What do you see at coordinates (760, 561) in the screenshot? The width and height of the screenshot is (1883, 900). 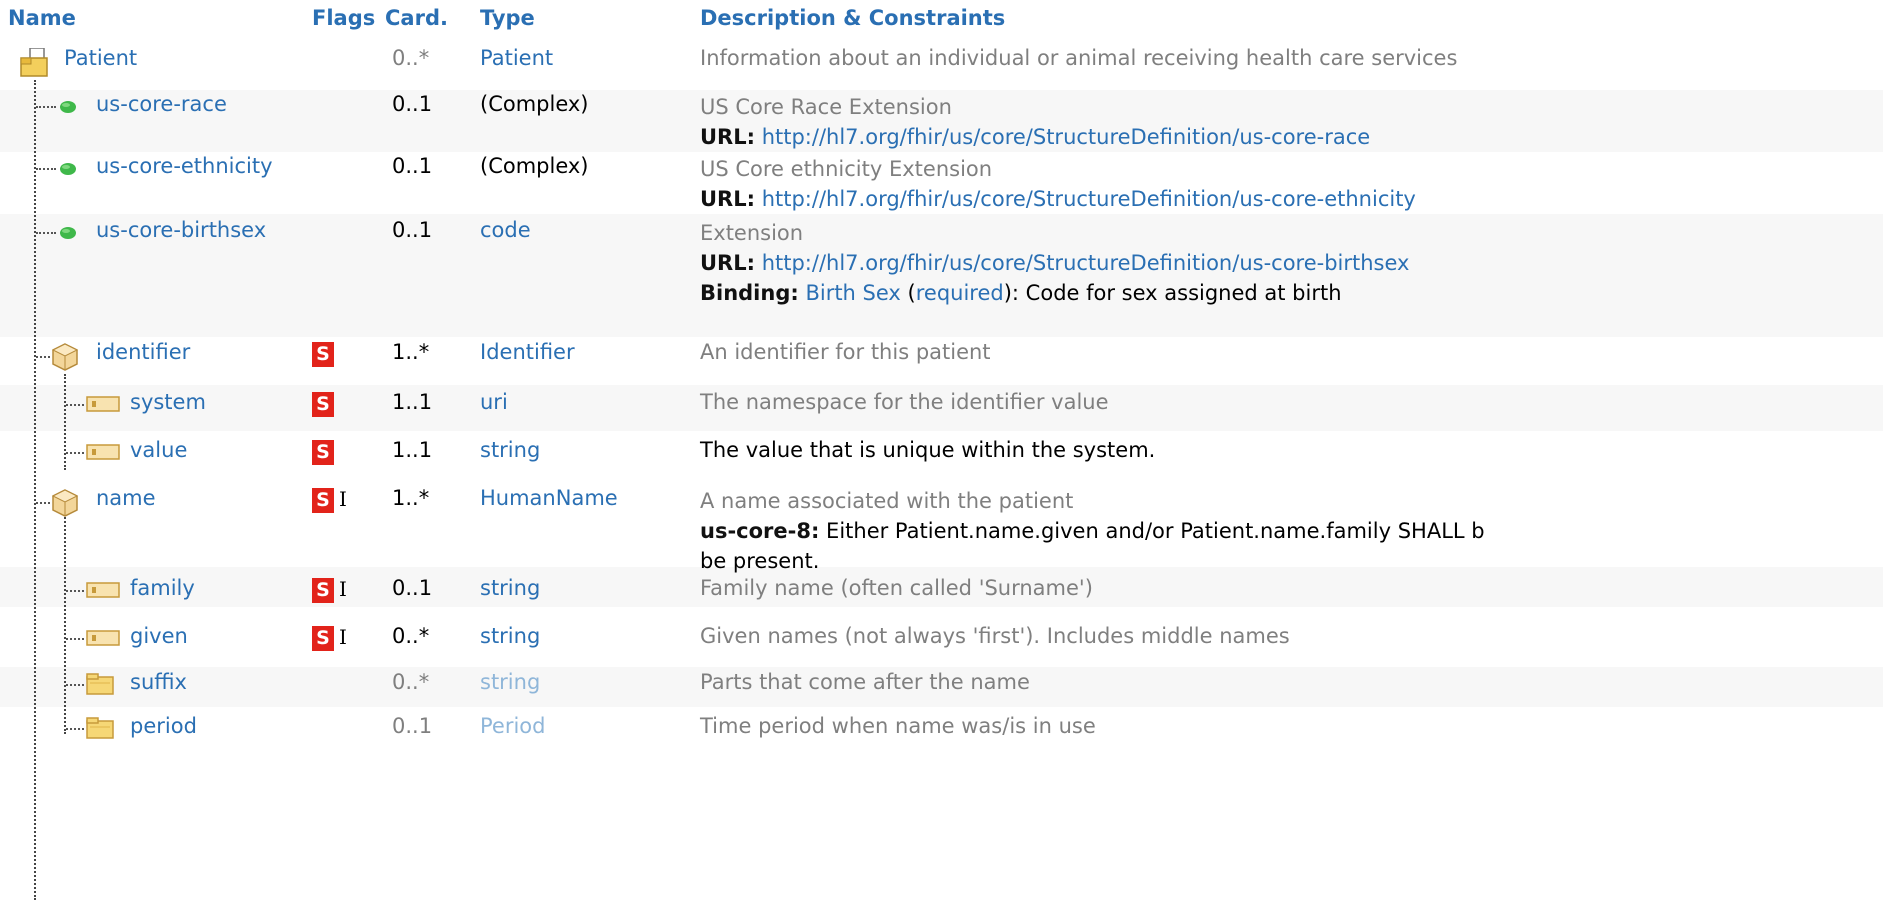 I see `constraint-text-cont: be present.` at bounding box center [760, 561].